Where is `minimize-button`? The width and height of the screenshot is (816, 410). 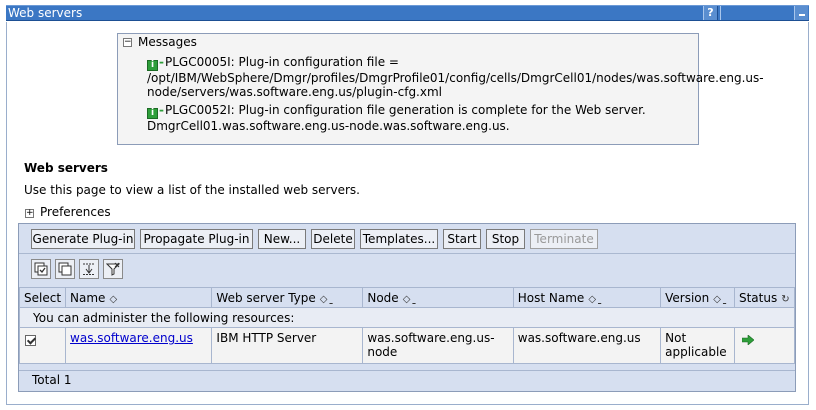 minimize-button is located at coordinates (801, 13).